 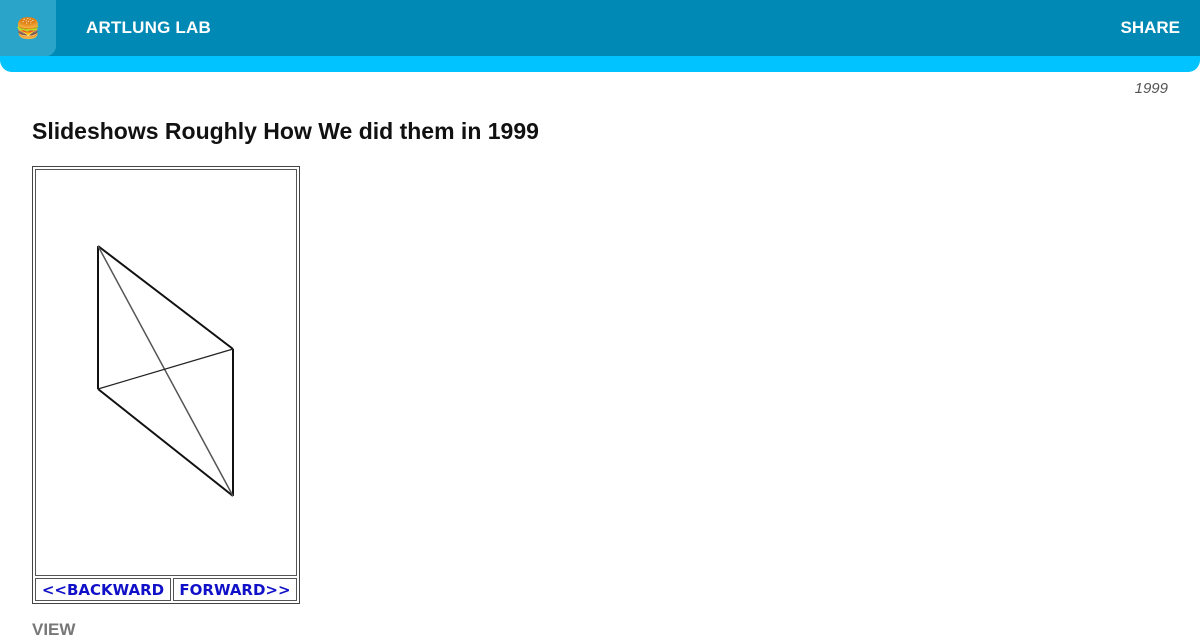 What do you see at coordinates (165, 297) in the screenshot?
I see `edge-top` at bounding box center [165, 297].